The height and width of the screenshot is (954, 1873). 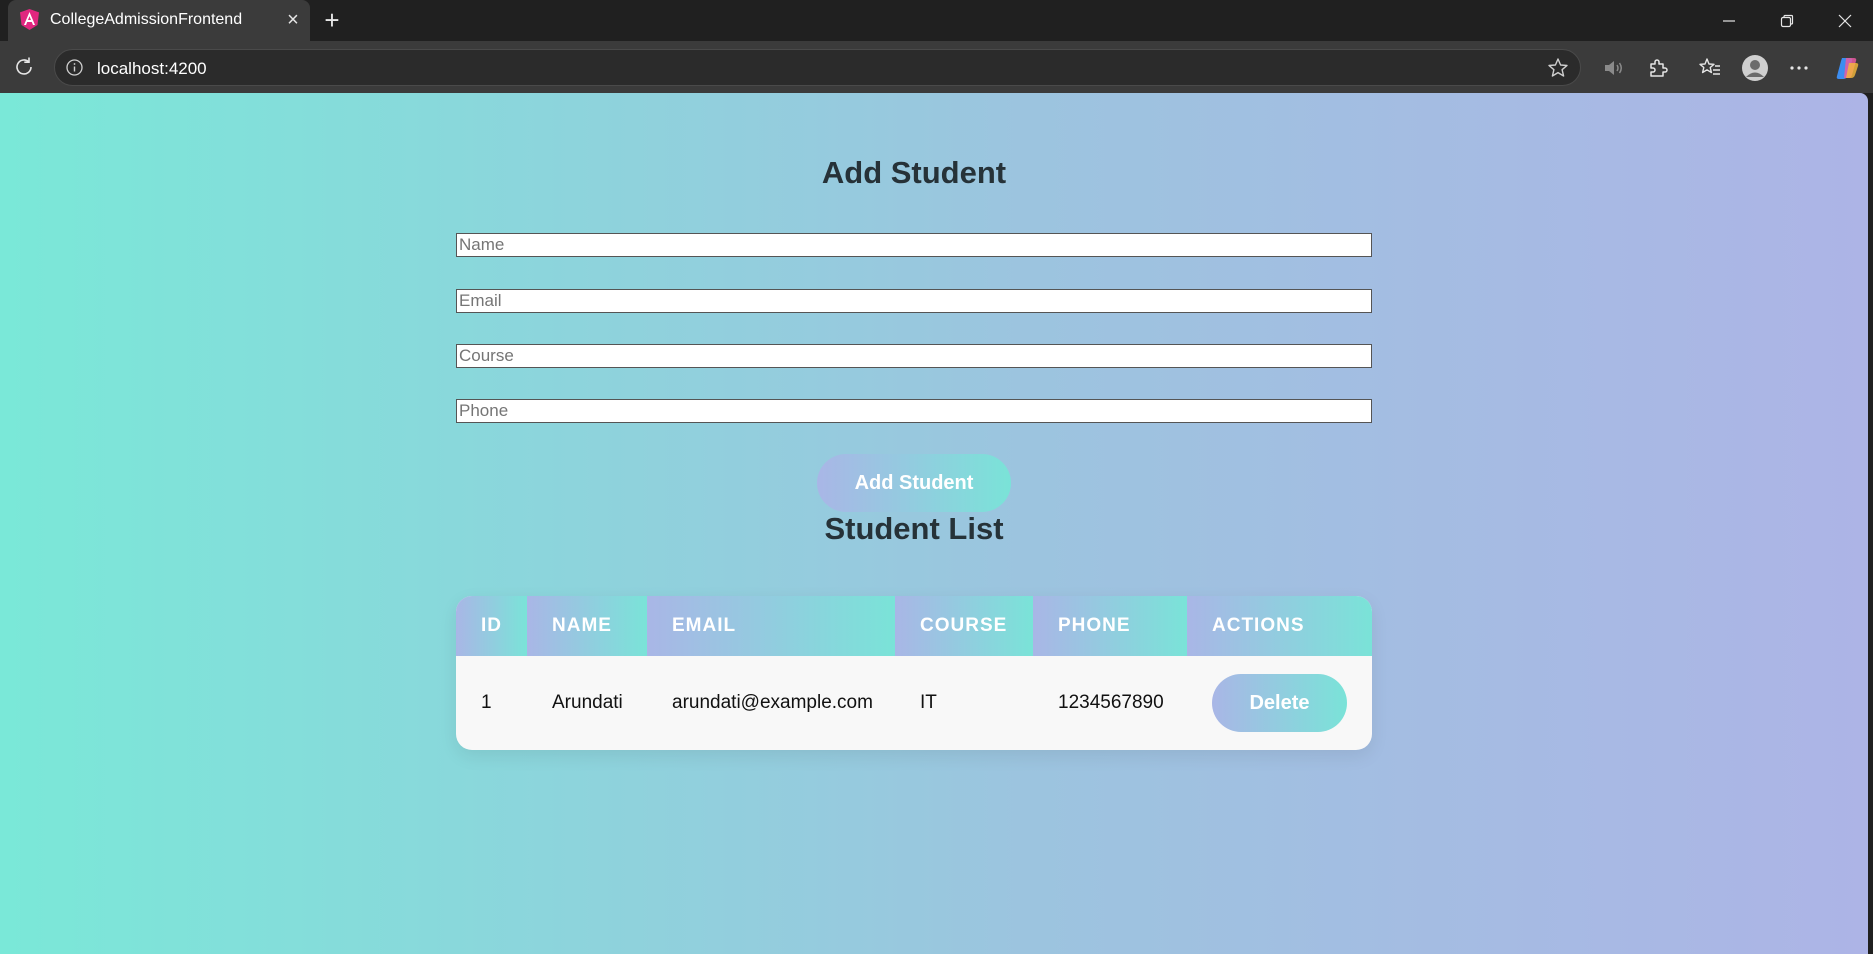 I want to click on email-input, so click(x=914, y=301).